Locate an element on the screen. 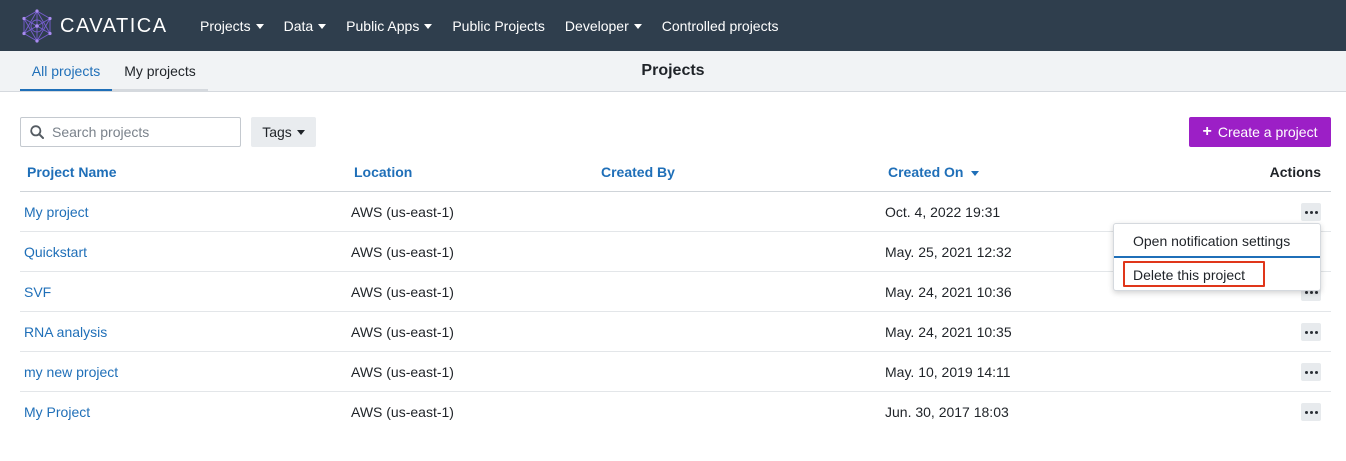 The width and height of the screenshot is (1346, 461). nav-controlled-projects: Controlled projects is located at coordinates (720, 26).